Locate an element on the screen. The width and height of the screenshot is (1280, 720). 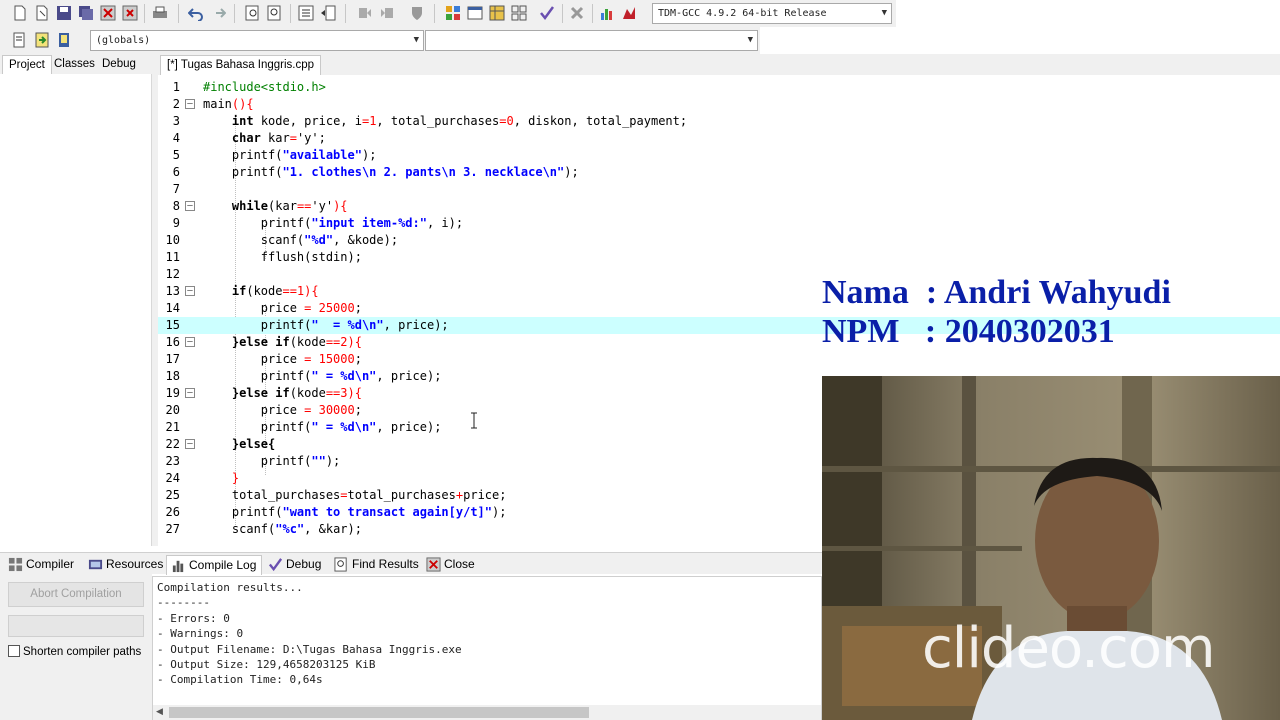
clideo-watermark: clideo.com is located at coordinates (1069, 648).